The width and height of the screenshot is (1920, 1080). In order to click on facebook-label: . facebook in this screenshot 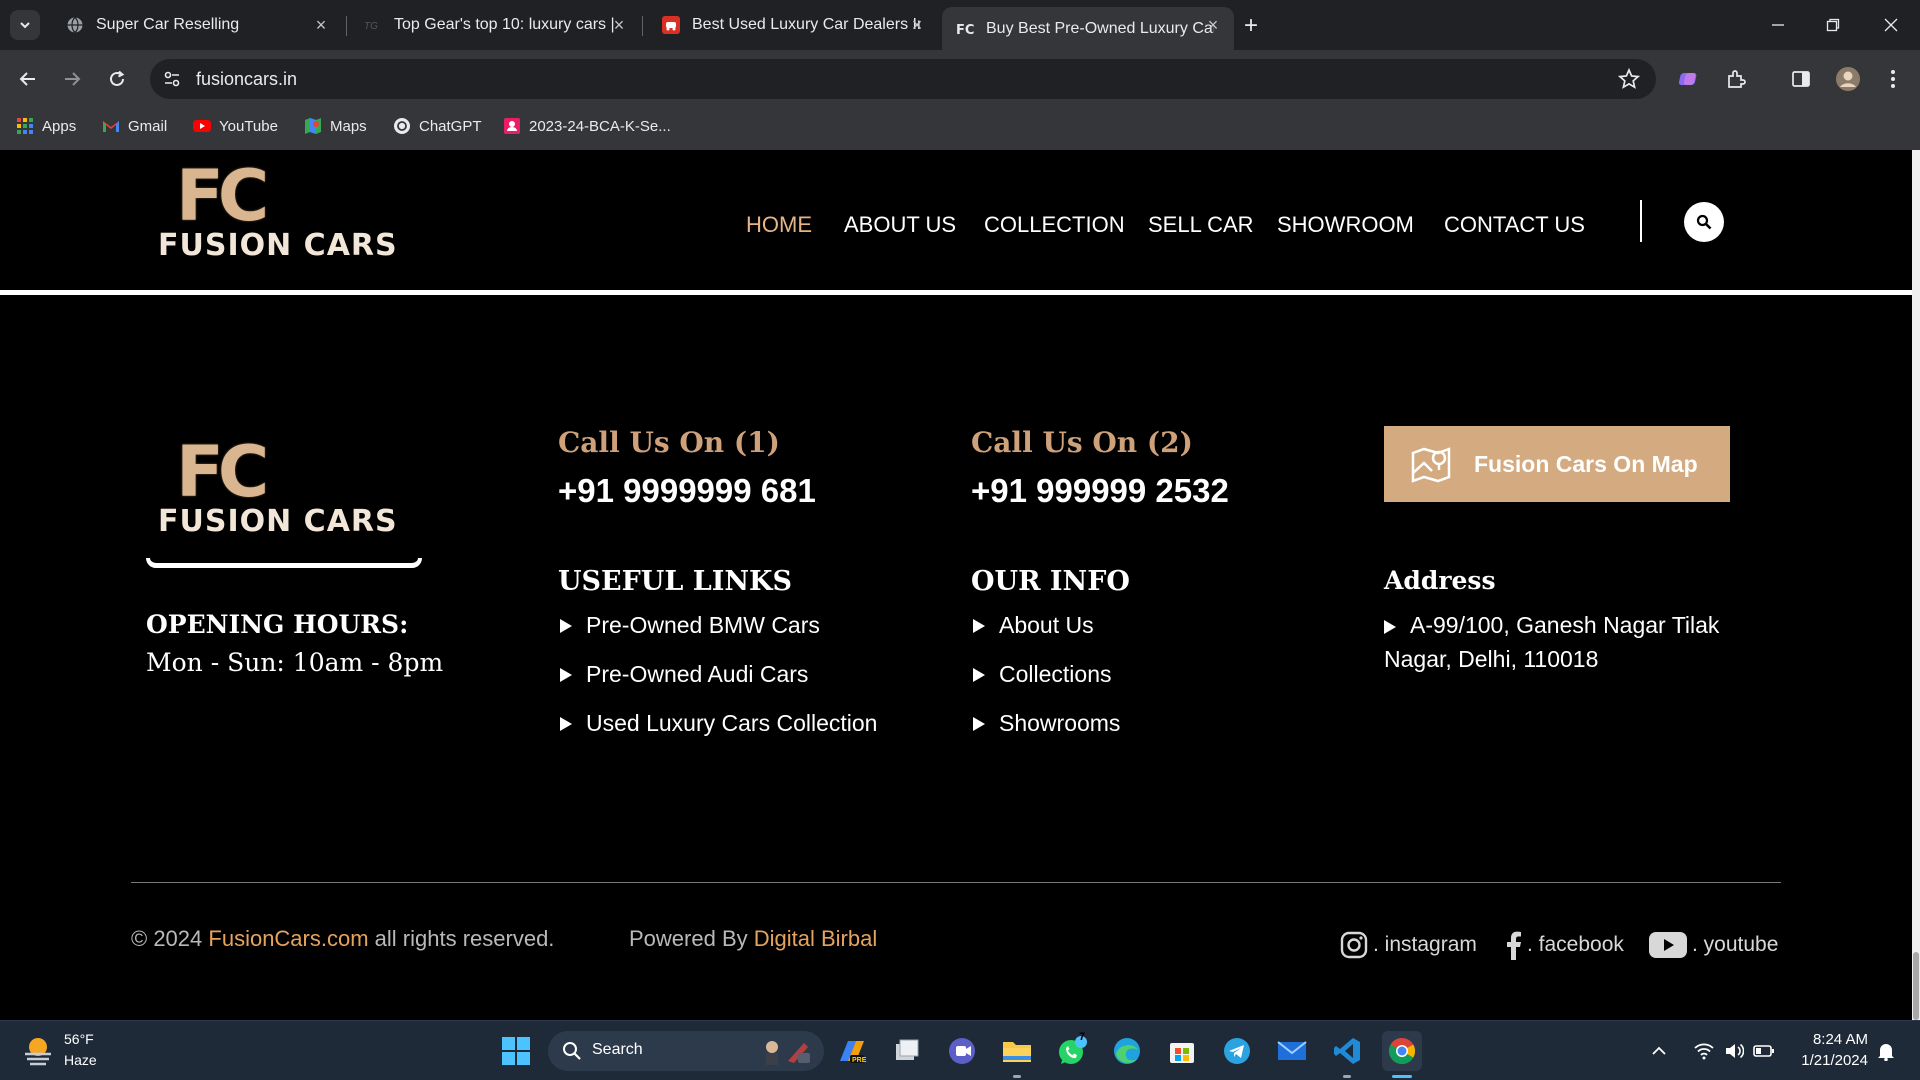, I will do `click(1575, 944)`.